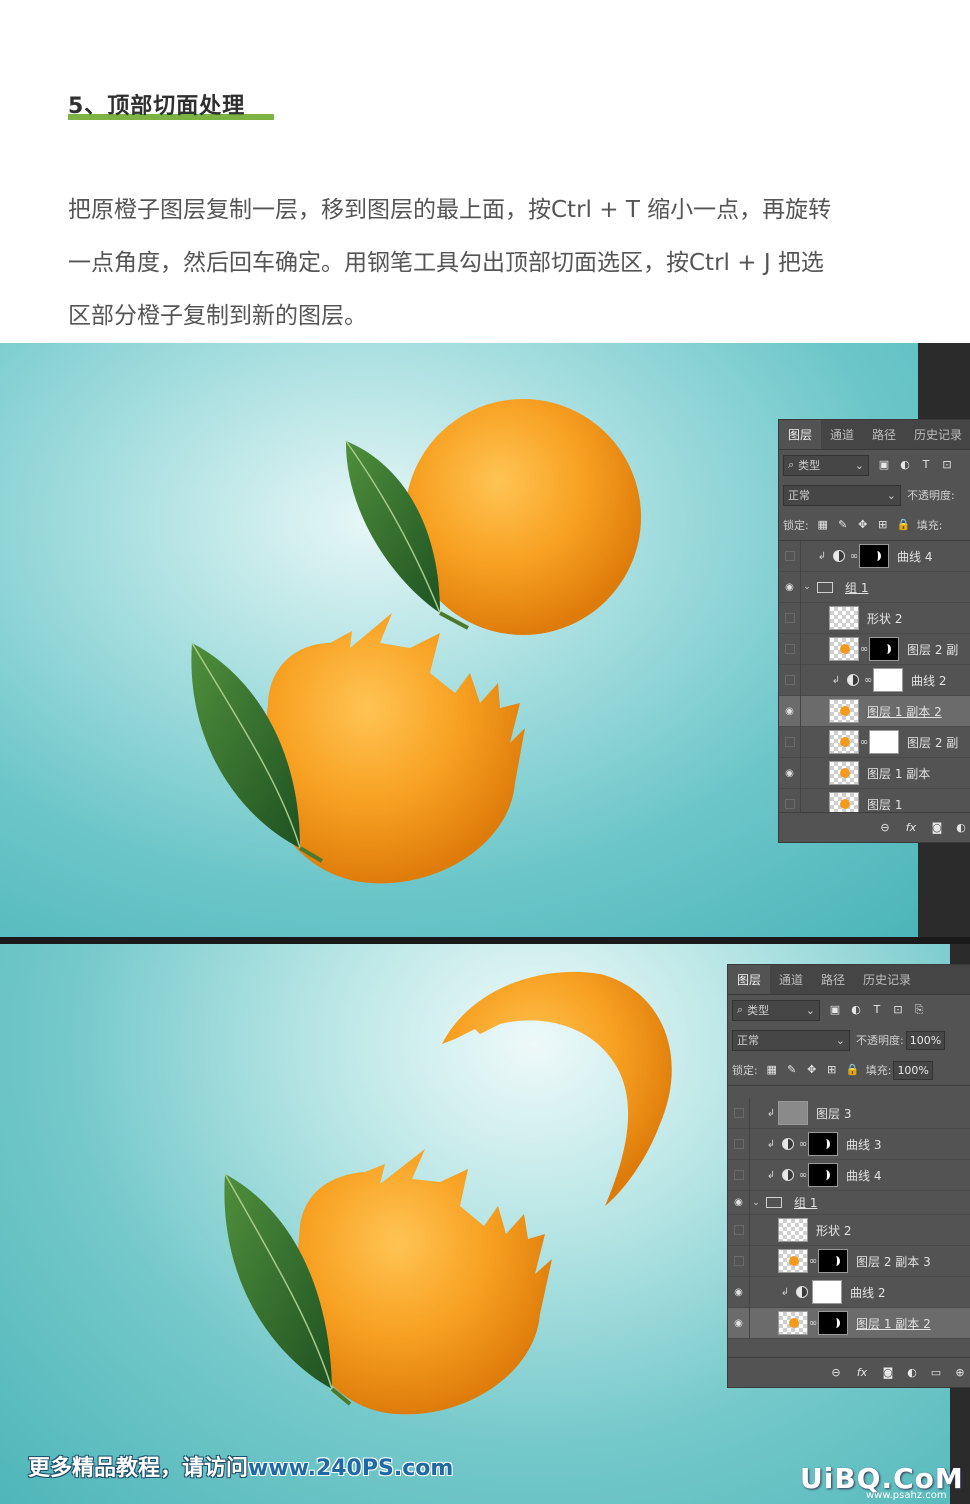 Image resolution: width=970 pixels, height=1504 pixels. Describe the element at coordinates (925, 1040) in the screenshot. I see `opacity-input: 100%` at that location.